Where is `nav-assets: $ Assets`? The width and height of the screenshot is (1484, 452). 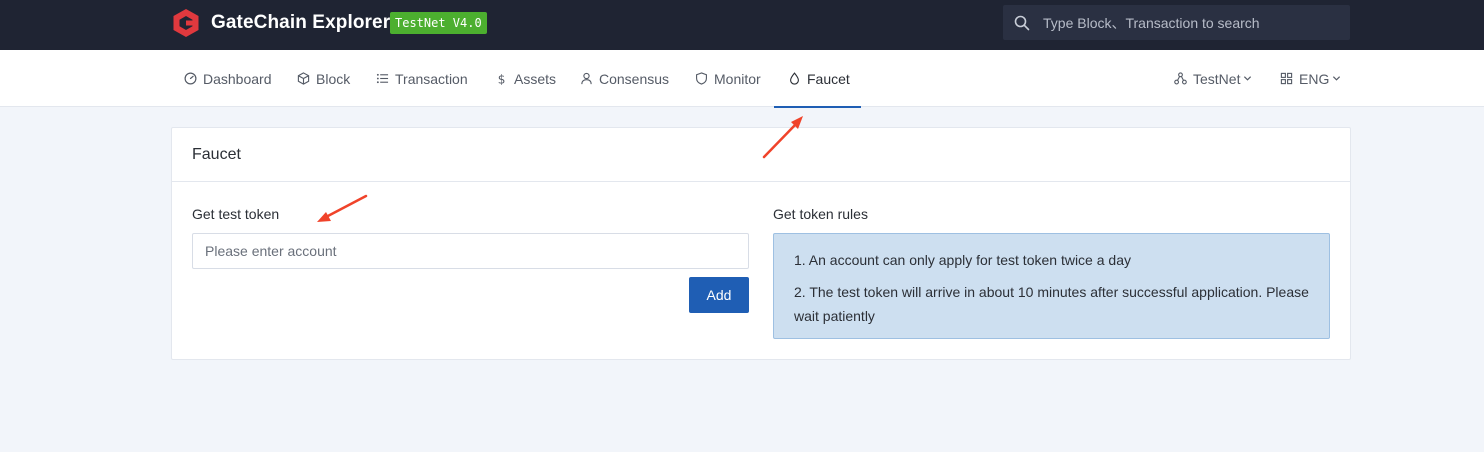
nav-assets: $ Assets is located at coordinates (525, 78).